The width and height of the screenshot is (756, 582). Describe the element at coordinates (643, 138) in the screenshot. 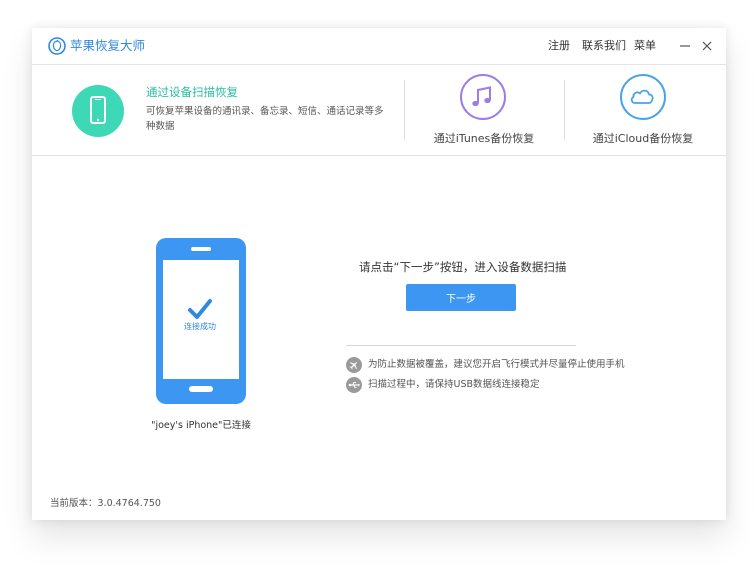

I see `mode-icloud-label: 通过iCloud备份恢复` at that location.